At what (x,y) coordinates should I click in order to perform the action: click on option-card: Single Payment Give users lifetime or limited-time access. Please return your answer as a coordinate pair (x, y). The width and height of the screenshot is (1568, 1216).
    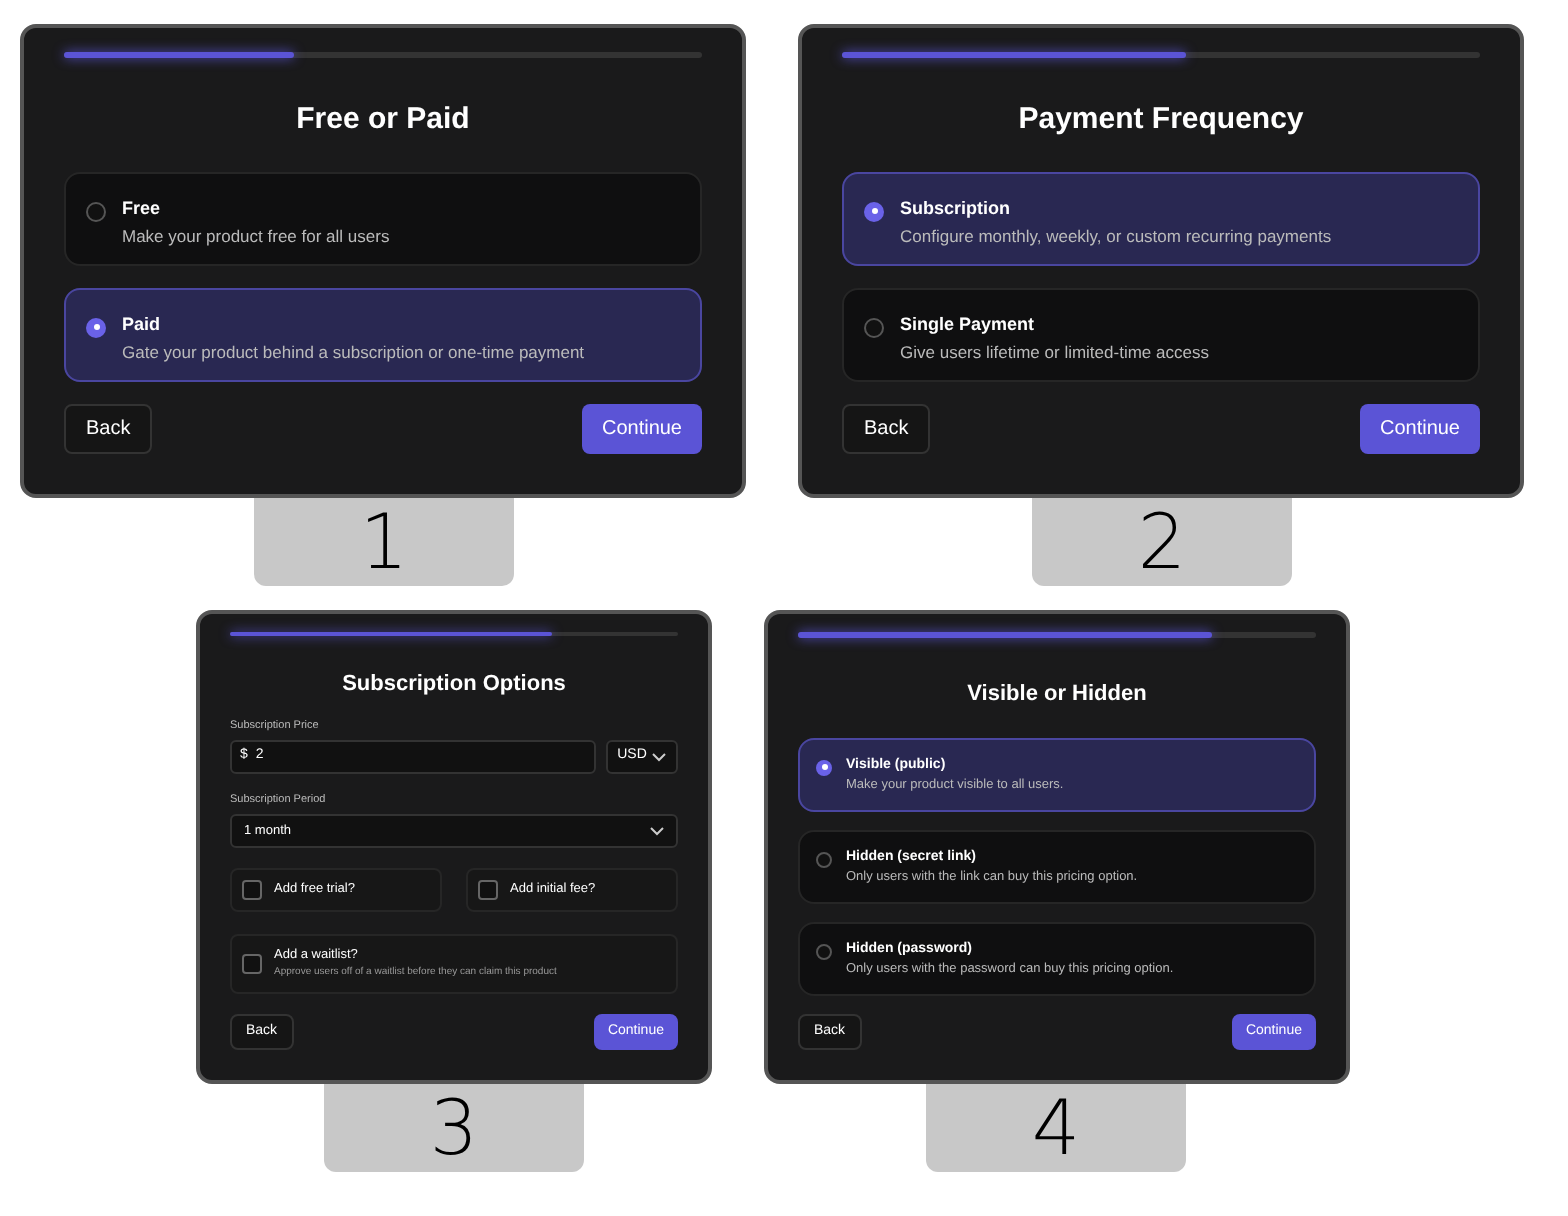
    Looking at the image, I should click on (1161, 334).